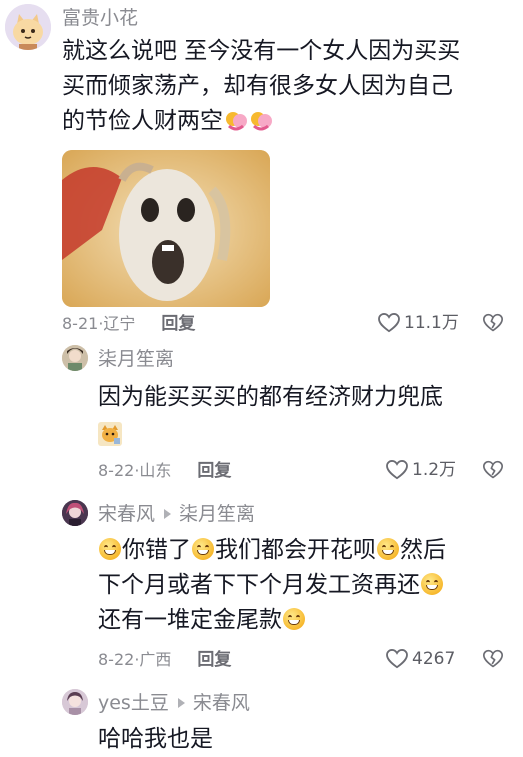  What do you see at coordinates (434, 470) in the screenshot?
I see `like-count: 1.2万` at bounding box center [434, 470].